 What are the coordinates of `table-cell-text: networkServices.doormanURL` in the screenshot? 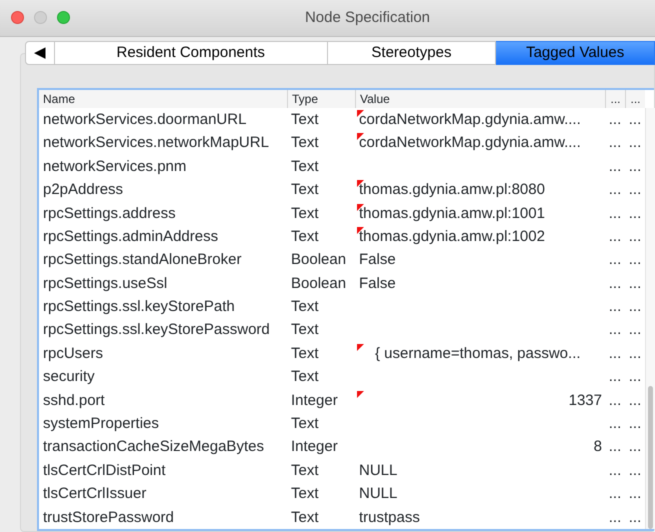 It's located at (144, 120).